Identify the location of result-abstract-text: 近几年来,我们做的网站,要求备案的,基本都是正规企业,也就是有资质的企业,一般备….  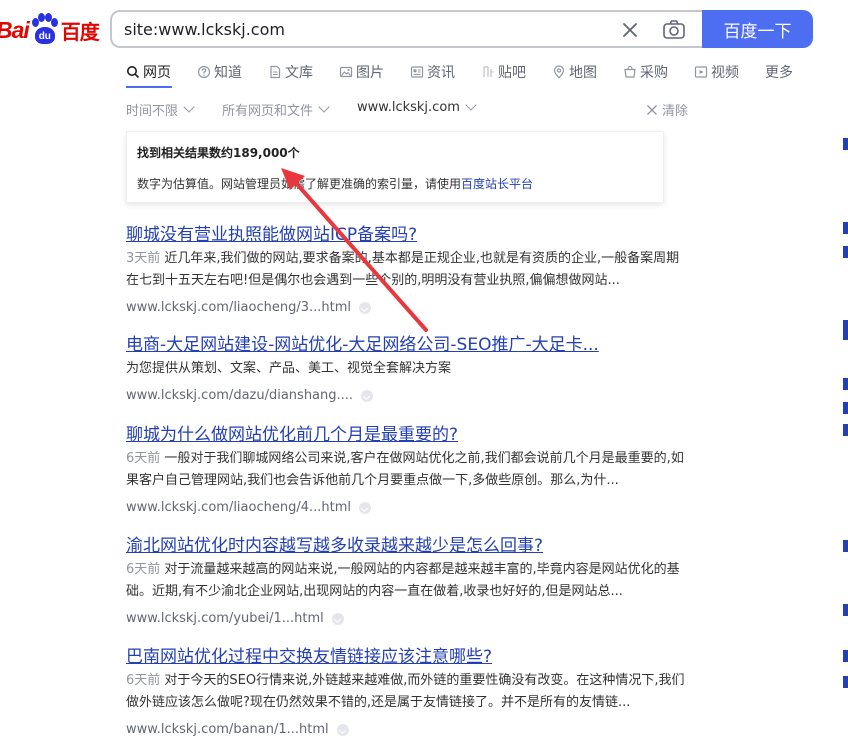
(403, 269).